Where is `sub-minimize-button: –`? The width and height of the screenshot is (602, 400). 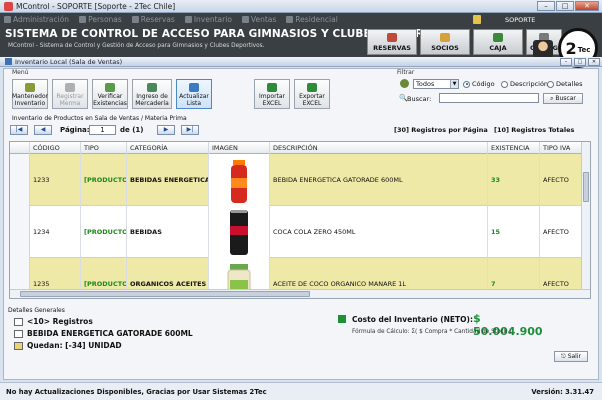
sub-minimize-button: – is located at coordinates (566, 62).